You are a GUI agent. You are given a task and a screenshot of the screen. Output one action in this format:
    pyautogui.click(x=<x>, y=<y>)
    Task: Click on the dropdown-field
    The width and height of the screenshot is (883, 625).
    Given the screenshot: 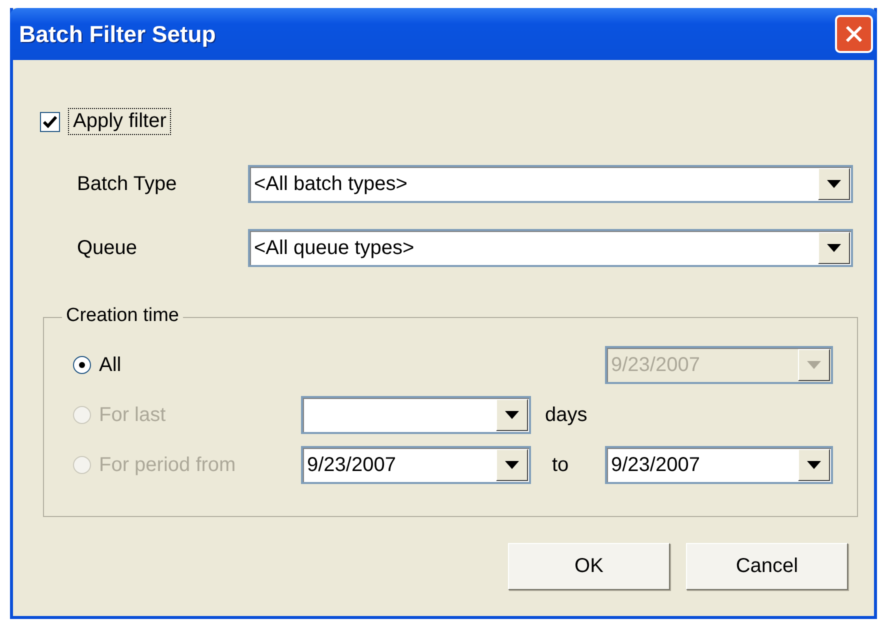 What is the action you would take?
    pyautogui.click(x=416, y=415)
    